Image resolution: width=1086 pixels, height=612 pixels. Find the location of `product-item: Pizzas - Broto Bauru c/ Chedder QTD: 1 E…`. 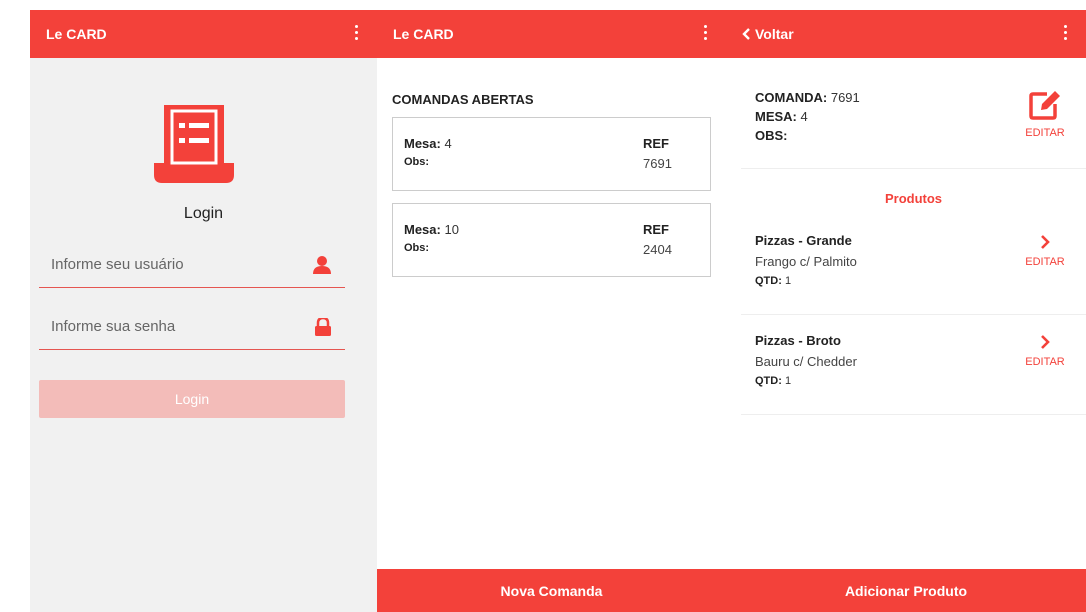

product-item: Pizzas - Broto Bauru c/ Chedder QTD: 1 E… is located at coordinates (913, 365).